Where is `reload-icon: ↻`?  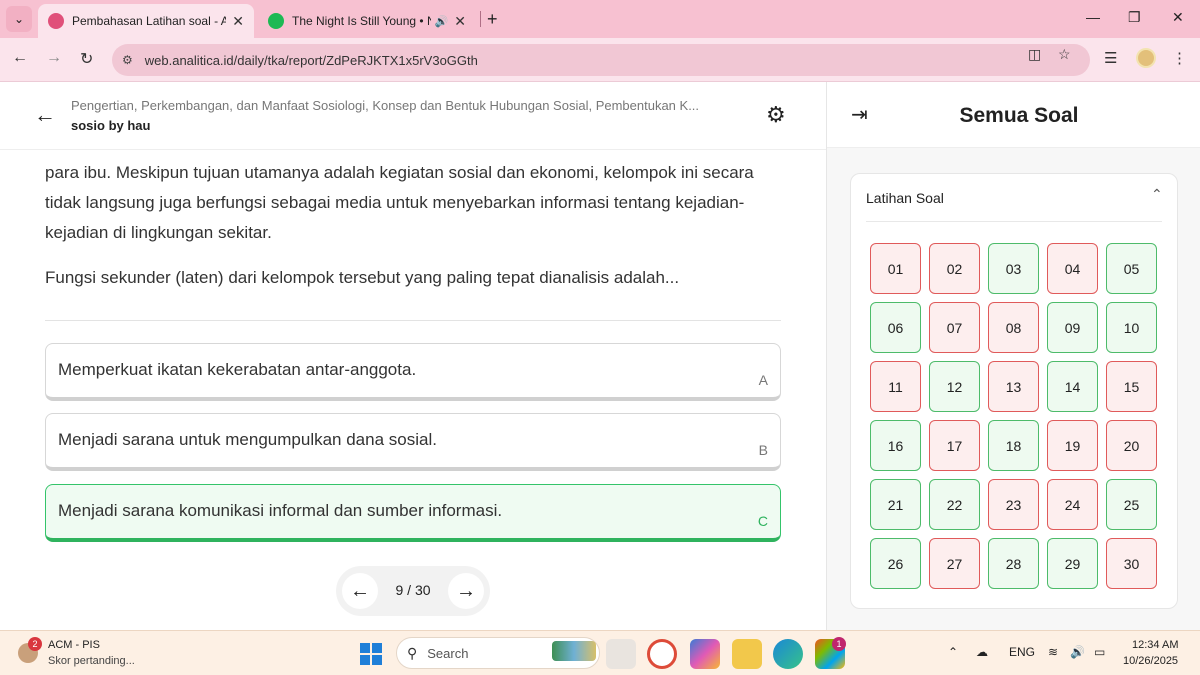 reload-icon: ↻ is located at coordinates (86, 59).